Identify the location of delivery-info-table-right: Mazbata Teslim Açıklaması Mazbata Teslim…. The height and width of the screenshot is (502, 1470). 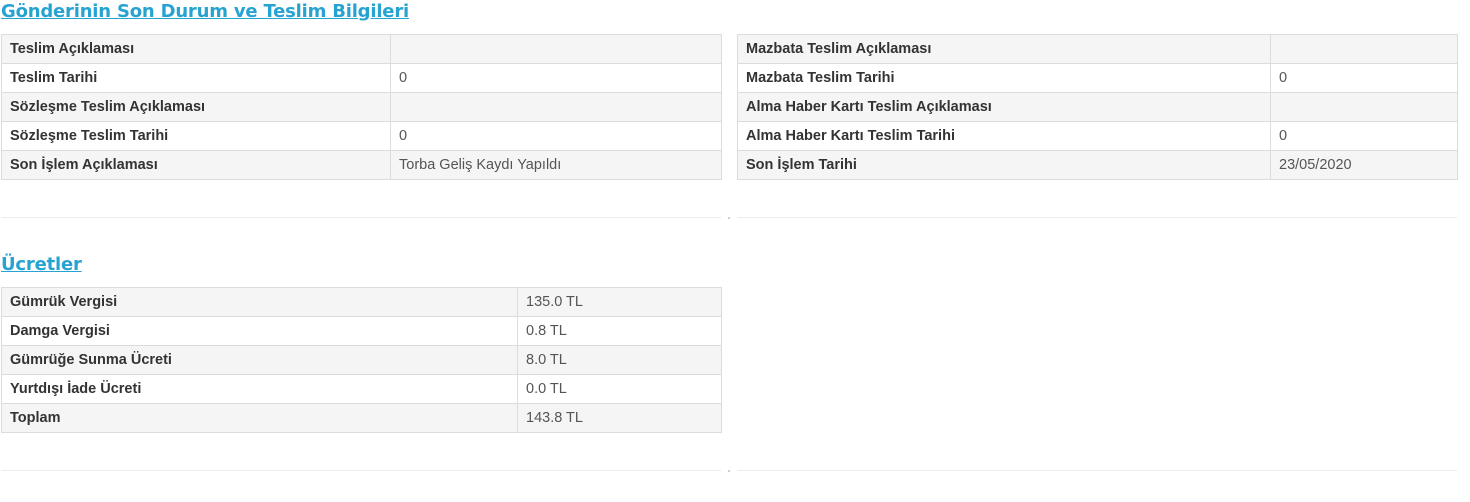
(1097, 107).